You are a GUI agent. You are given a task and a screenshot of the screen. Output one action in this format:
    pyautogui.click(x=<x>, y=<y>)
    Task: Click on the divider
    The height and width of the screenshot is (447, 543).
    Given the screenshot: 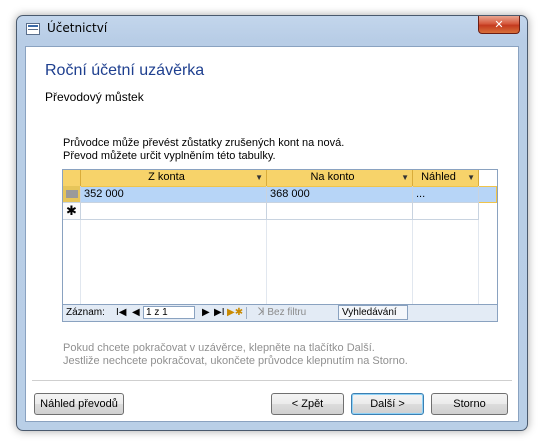 What is the action you would take?
    pyautogui.click(x=272, y=380)
    